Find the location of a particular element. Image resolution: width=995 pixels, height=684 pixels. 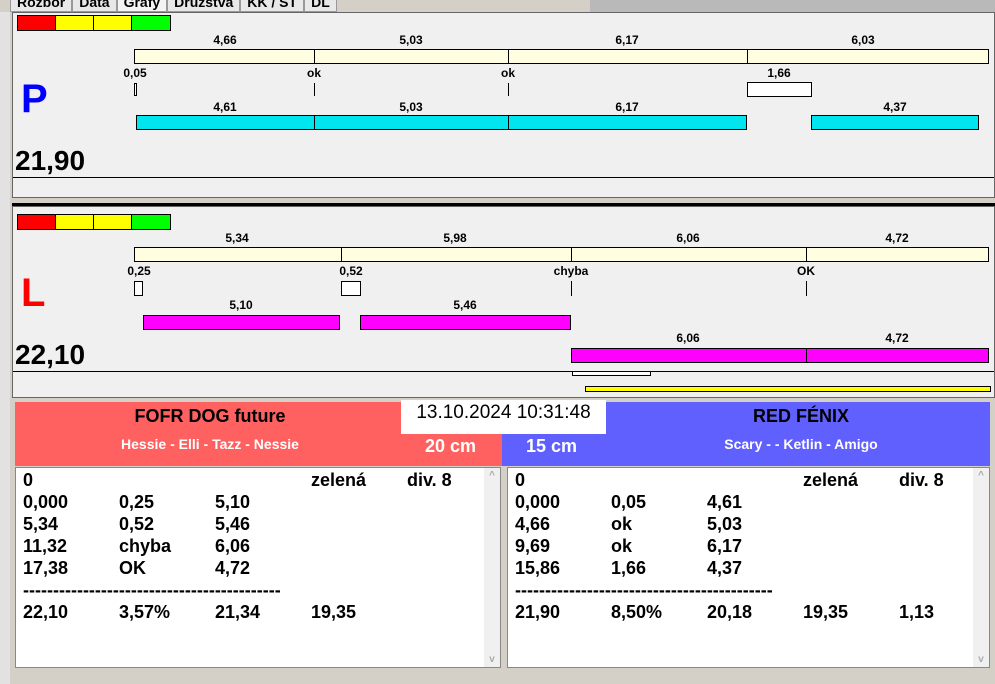

tab-rozbor: Rozbor is located at coordinates (41, 6).